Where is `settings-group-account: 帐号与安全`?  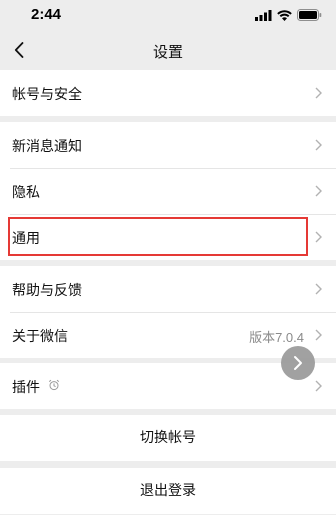 settings-group-account: 帐号与安全 is located at coordinates (168, 93).